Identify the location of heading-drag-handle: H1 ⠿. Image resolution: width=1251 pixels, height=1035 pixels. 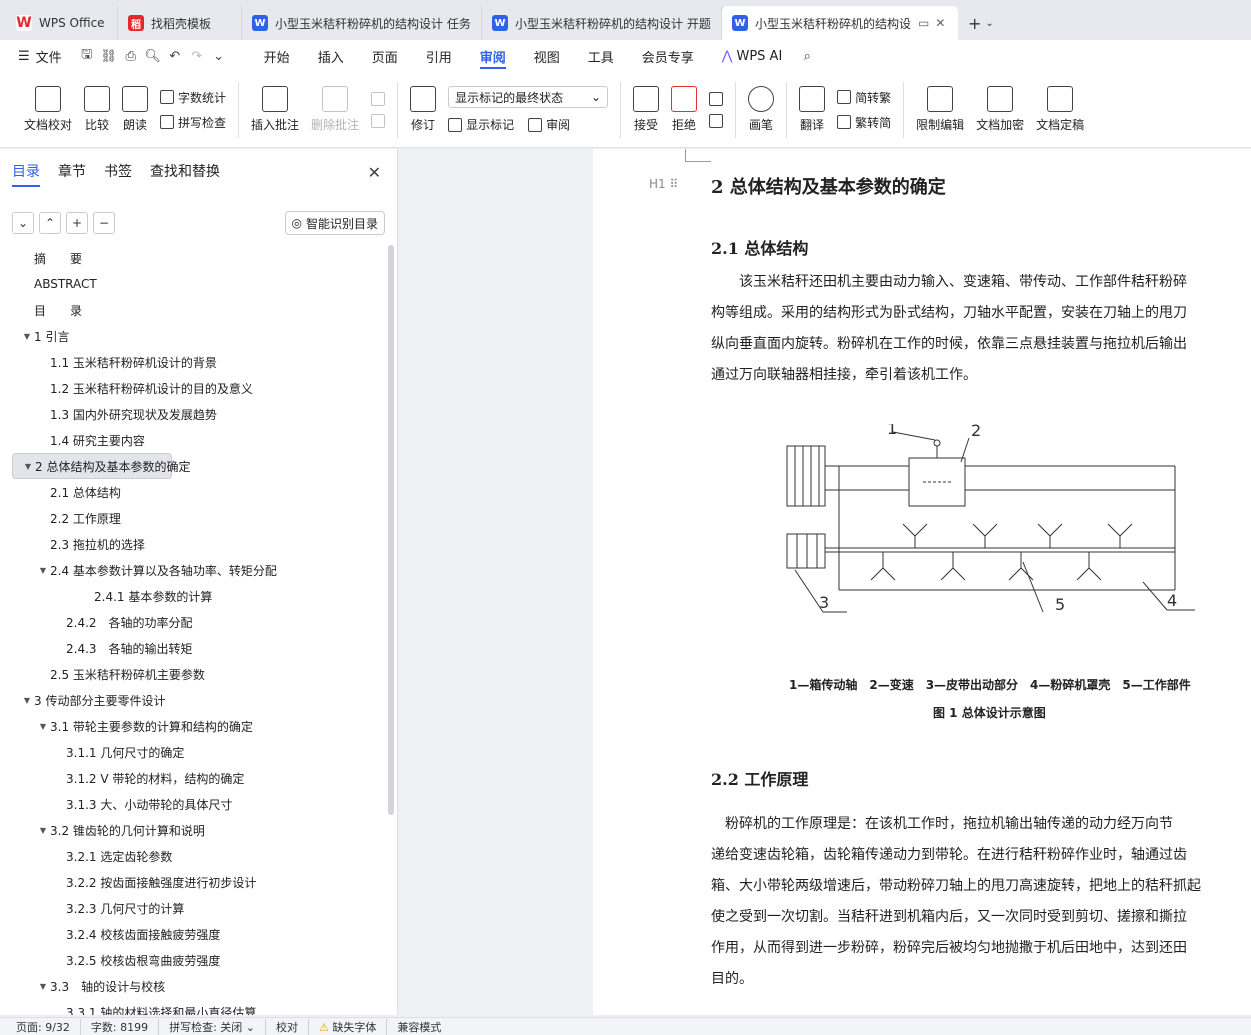
(663, 184).